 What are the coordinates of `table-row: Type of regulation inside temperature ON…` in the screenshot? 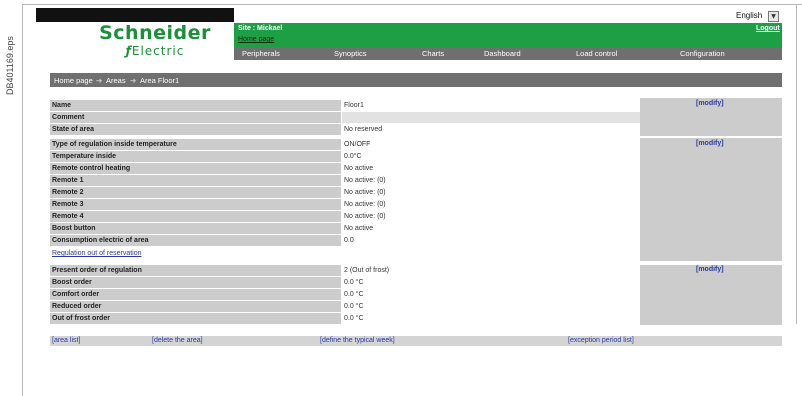 It's located at (345, 144).